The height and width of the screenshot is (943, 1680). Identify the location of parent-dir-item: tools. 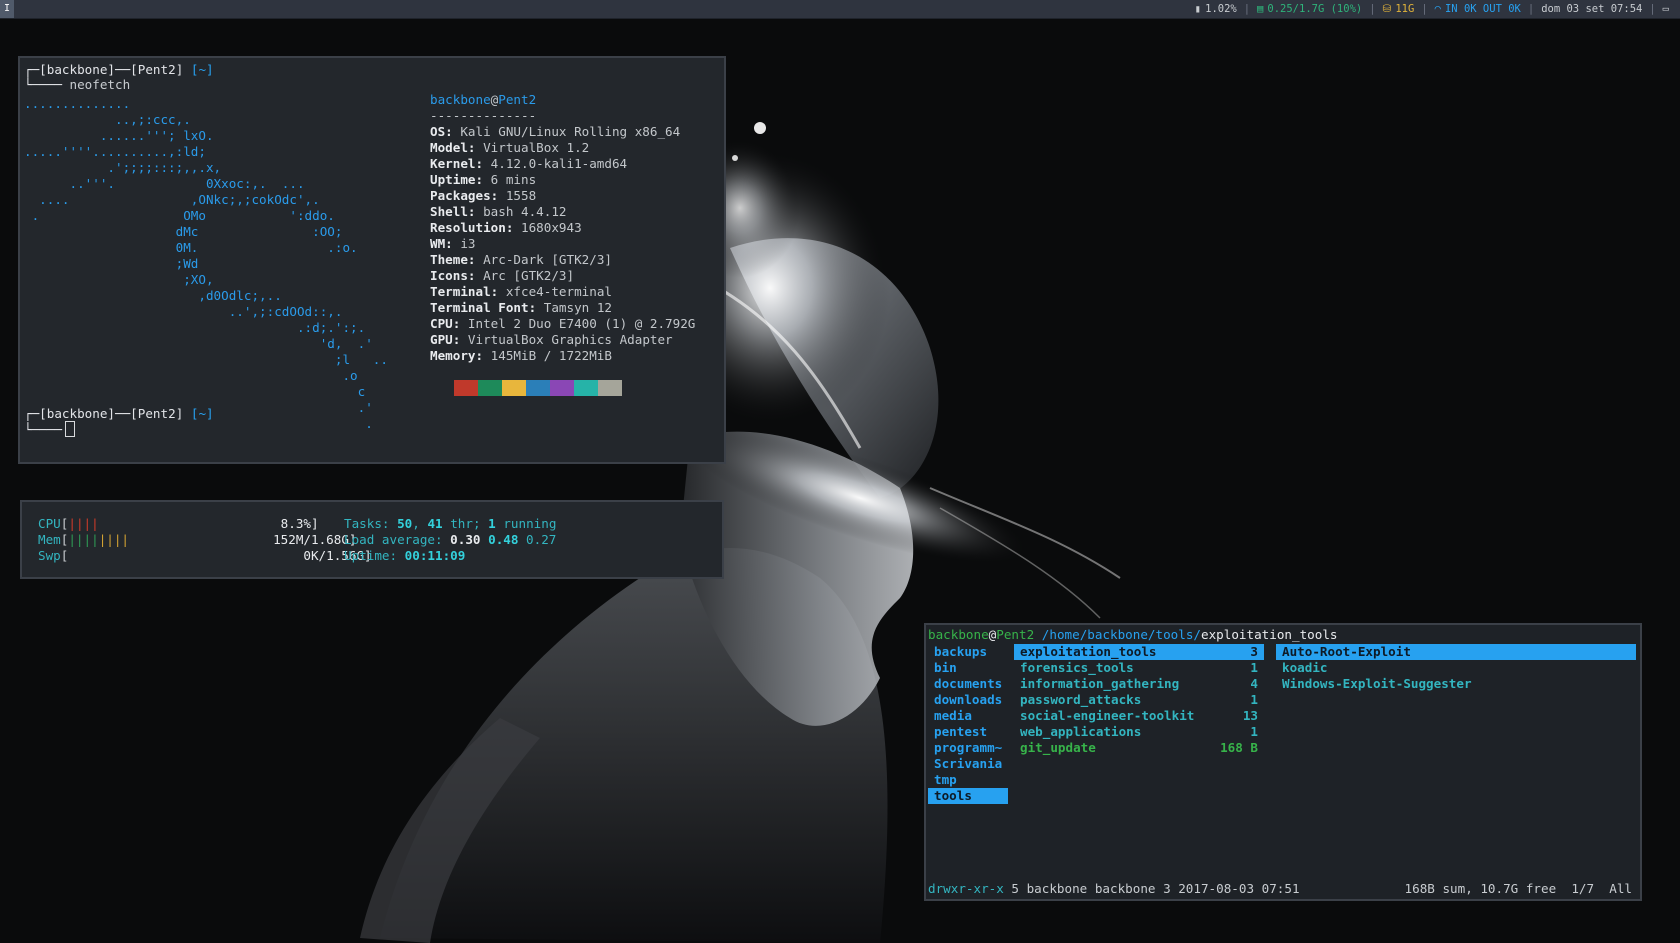
(968, 796).